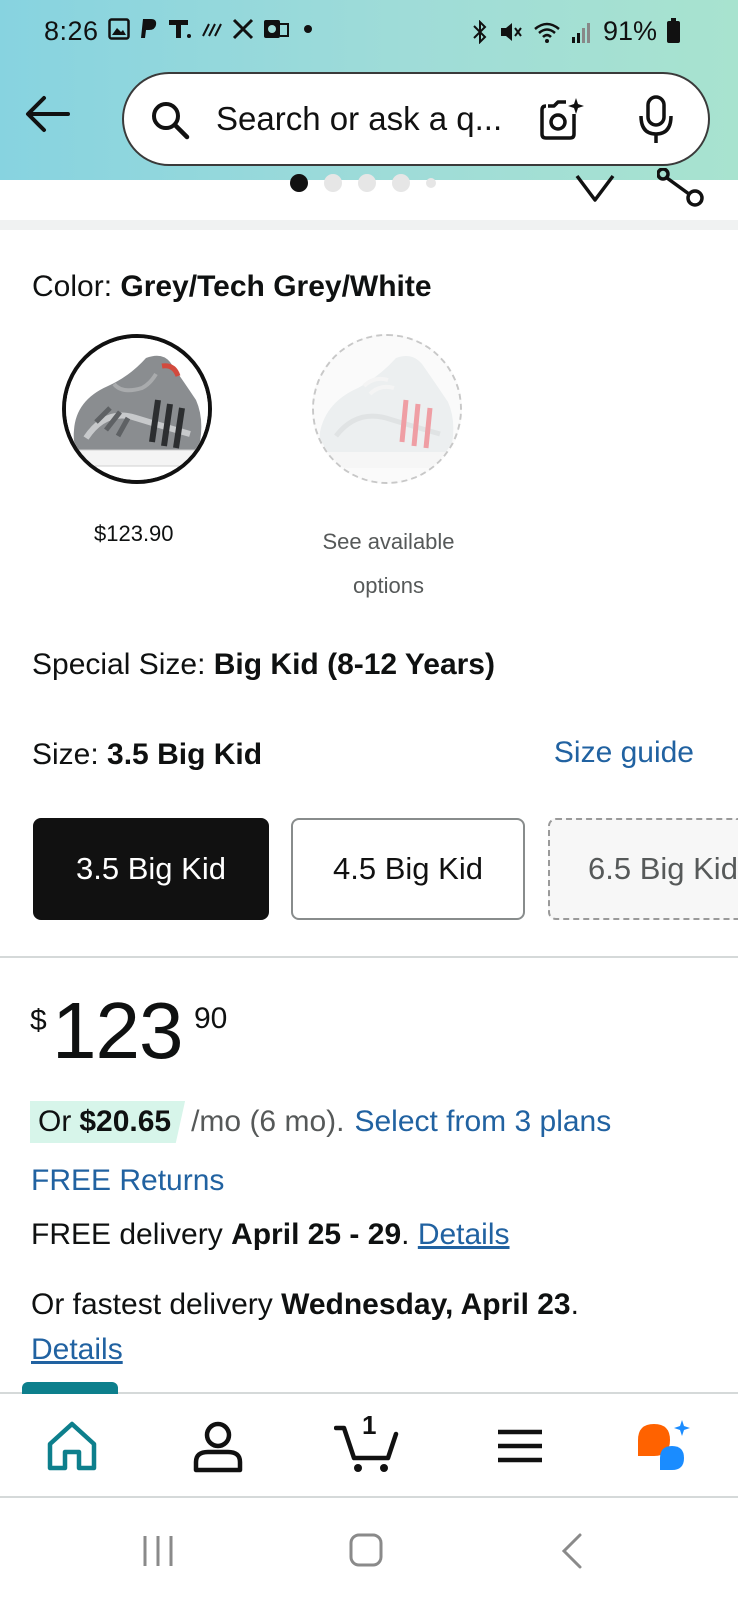 This screenshot has height=1600, width=738. I want to click on cart-button: 1, so click(366, 1442).